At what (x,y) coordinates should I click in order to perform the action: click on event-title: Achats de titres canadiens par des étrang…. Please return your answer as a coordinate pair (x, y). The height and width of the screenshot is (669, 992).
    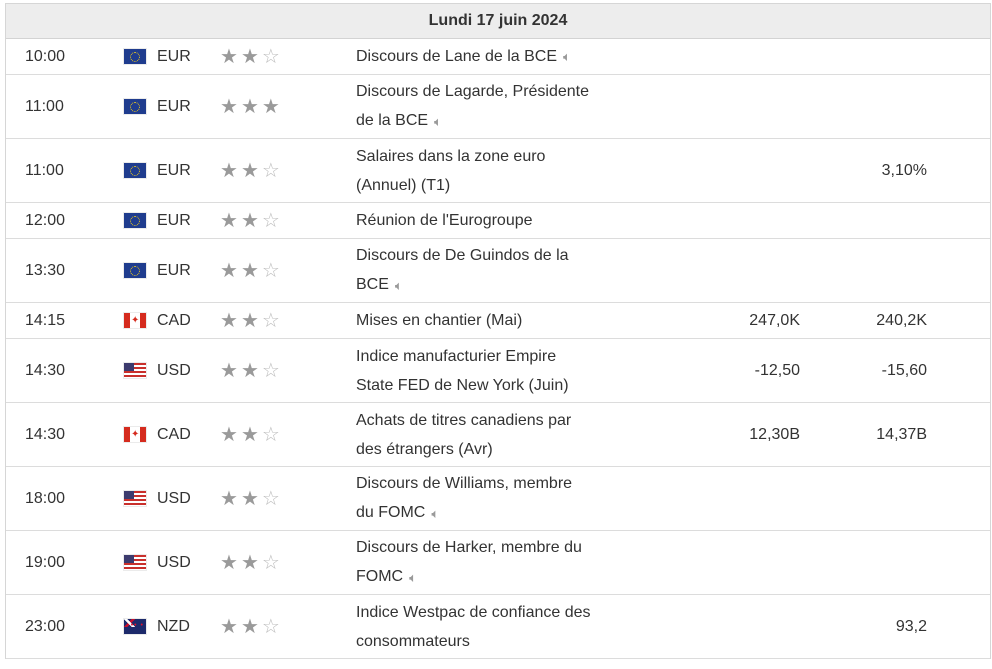
    Looking at the image, I should click on (496, 434).